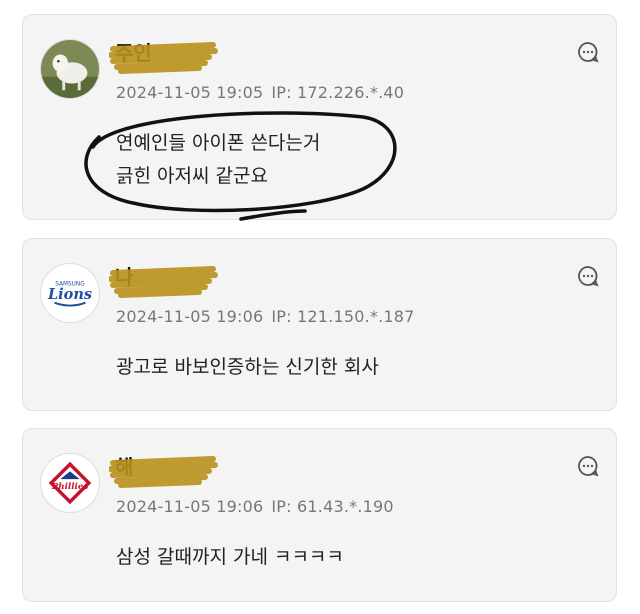 The height and width of the screenshot is (614, 640). I want to click on comment-text: 광고로 바보인증하는 신기한 회사, so click(247, 367).